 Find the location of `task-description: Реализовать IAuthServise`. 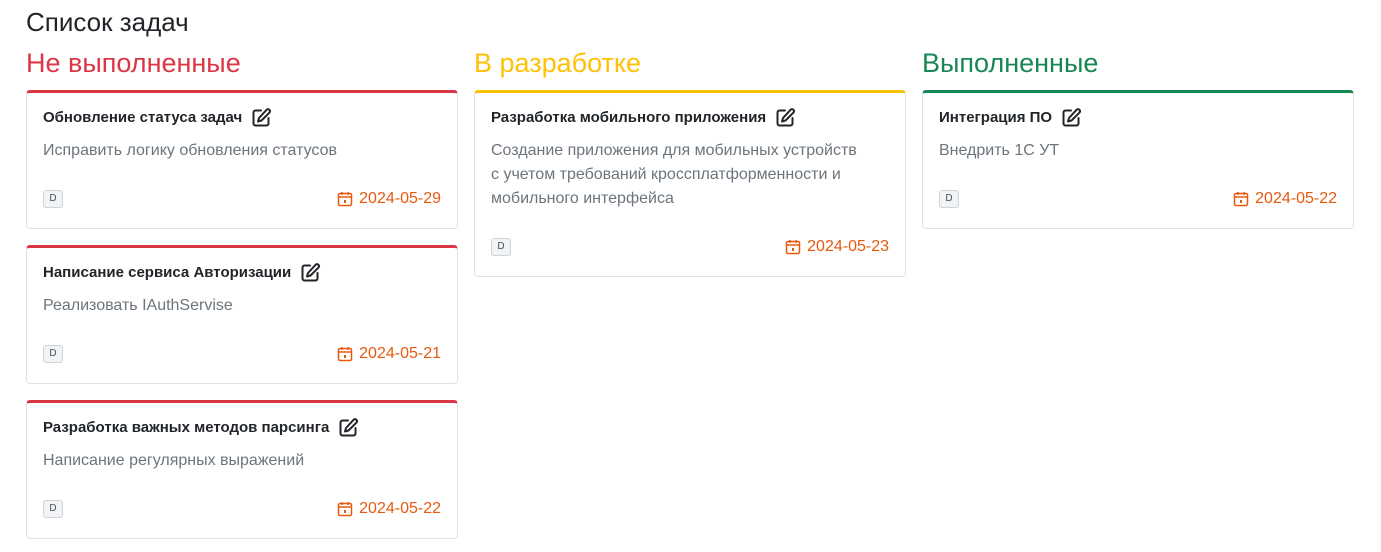

task-description: Реализовать IAuthServise is located at coordinates (138, 305).